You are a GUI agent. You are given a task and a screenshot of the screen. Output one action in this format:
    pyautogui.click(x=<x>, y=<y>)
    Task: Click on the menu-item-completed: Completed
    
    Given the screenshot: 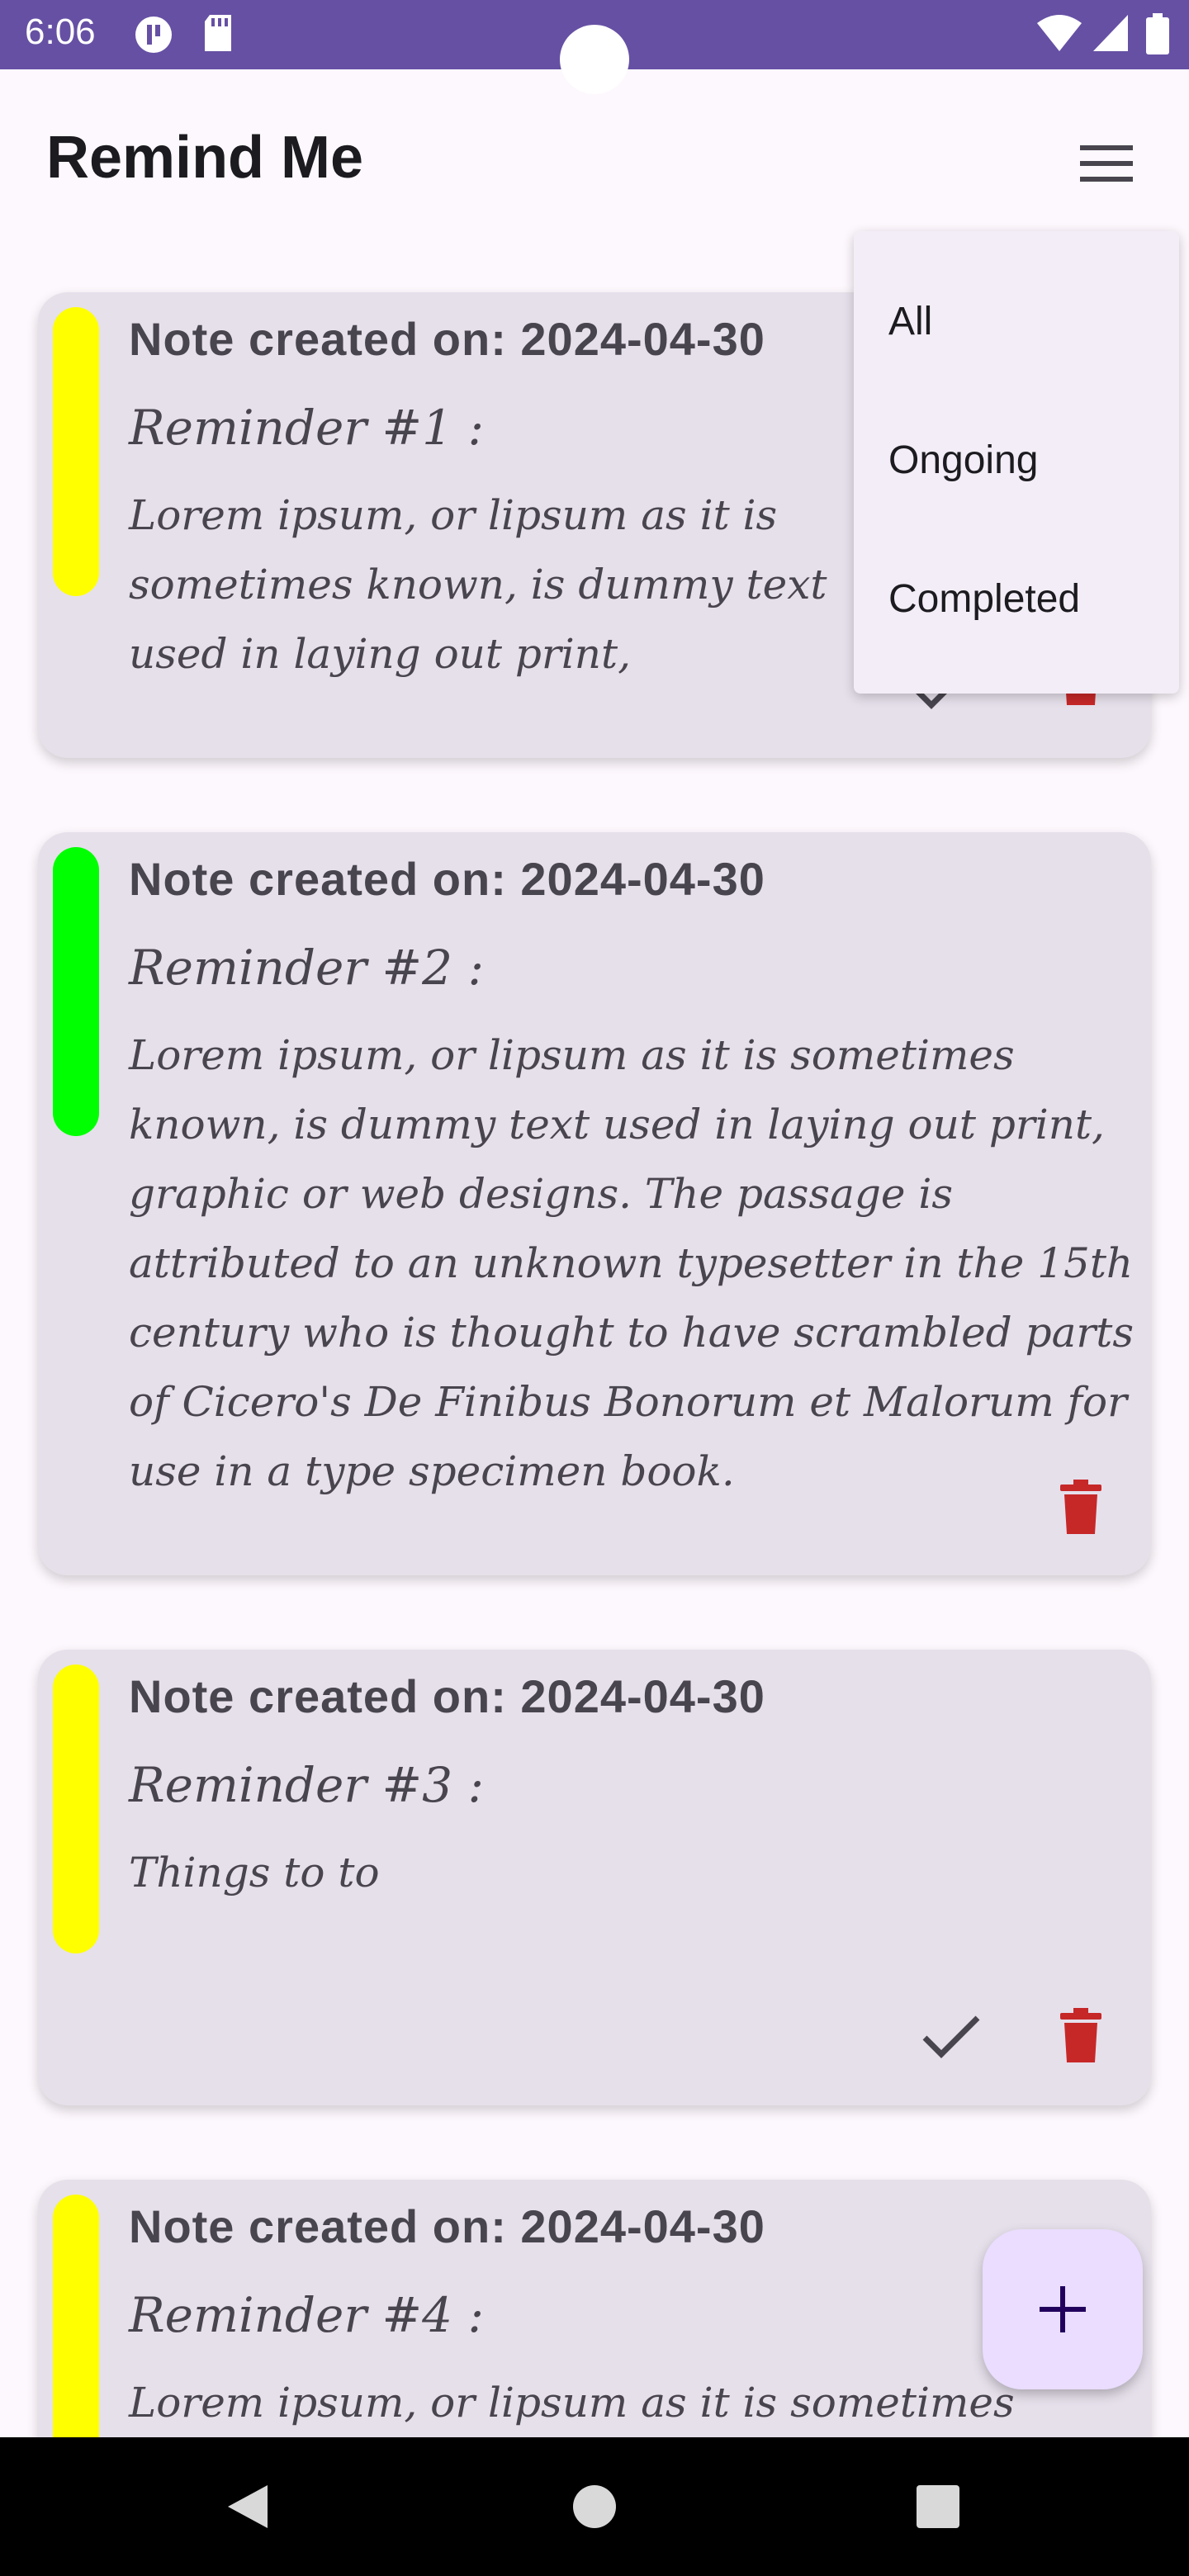 What is the action you would take?
    pyautogui.click(x=984, y=599)
    